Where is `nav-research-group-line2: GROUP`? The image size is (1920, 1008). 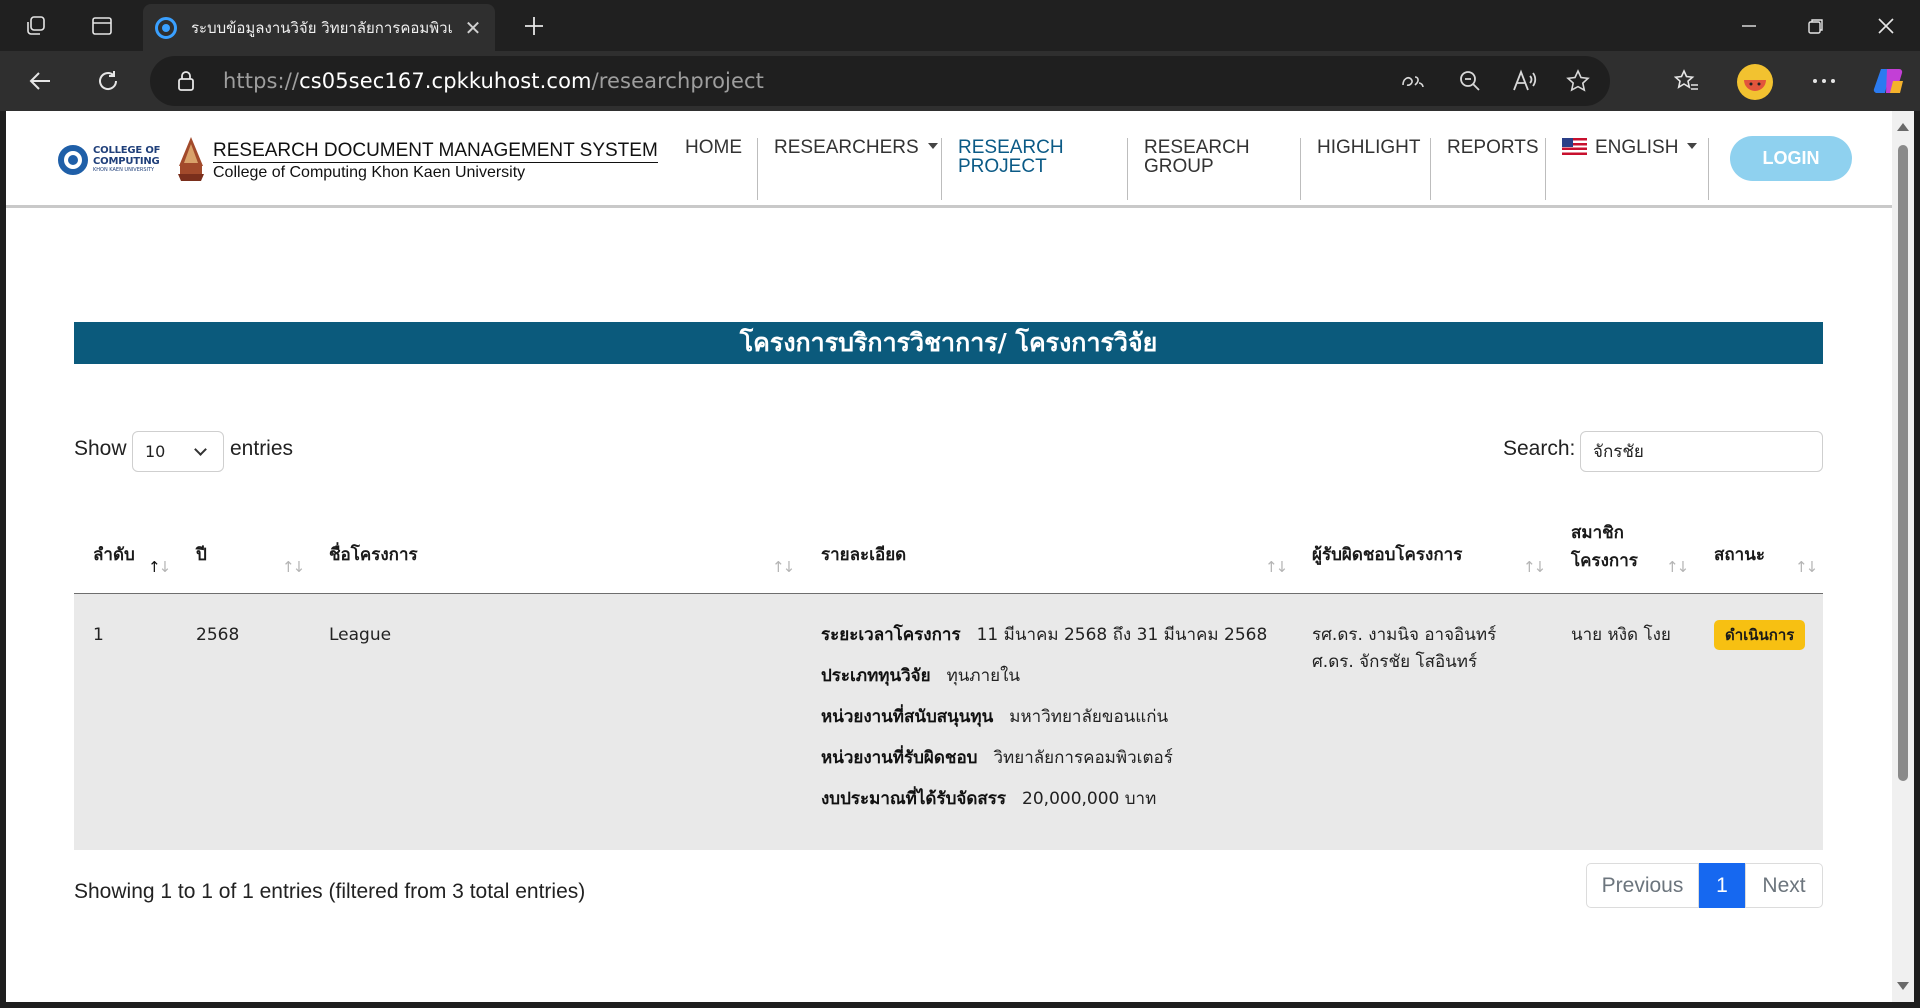 nav-research-group-line2: GROUP is located at coordinates (1179, 166).